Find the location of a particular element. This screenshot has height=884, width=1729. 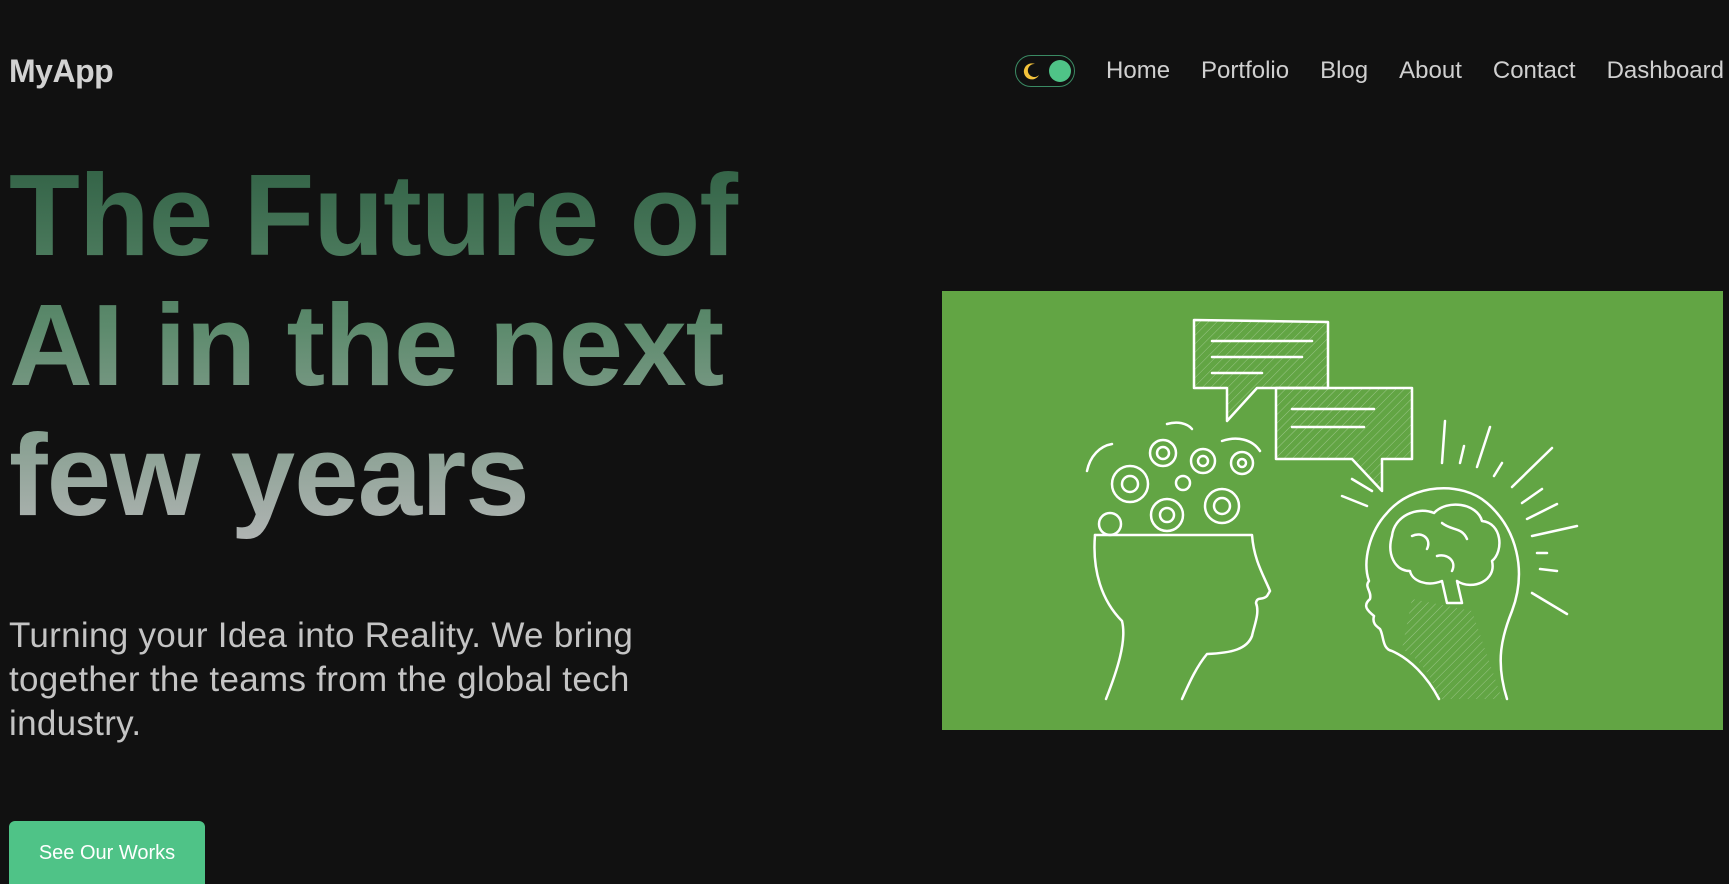

hero-title-line: AI in the next is located at coordinates (366, 345).